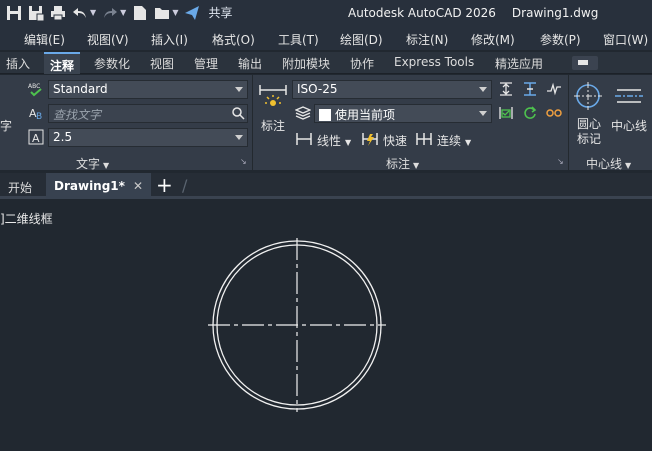 The image size is (652, 451). Describe the element at coordinates (303, 113) in the screenshot. I see `layer-icon` at that location.